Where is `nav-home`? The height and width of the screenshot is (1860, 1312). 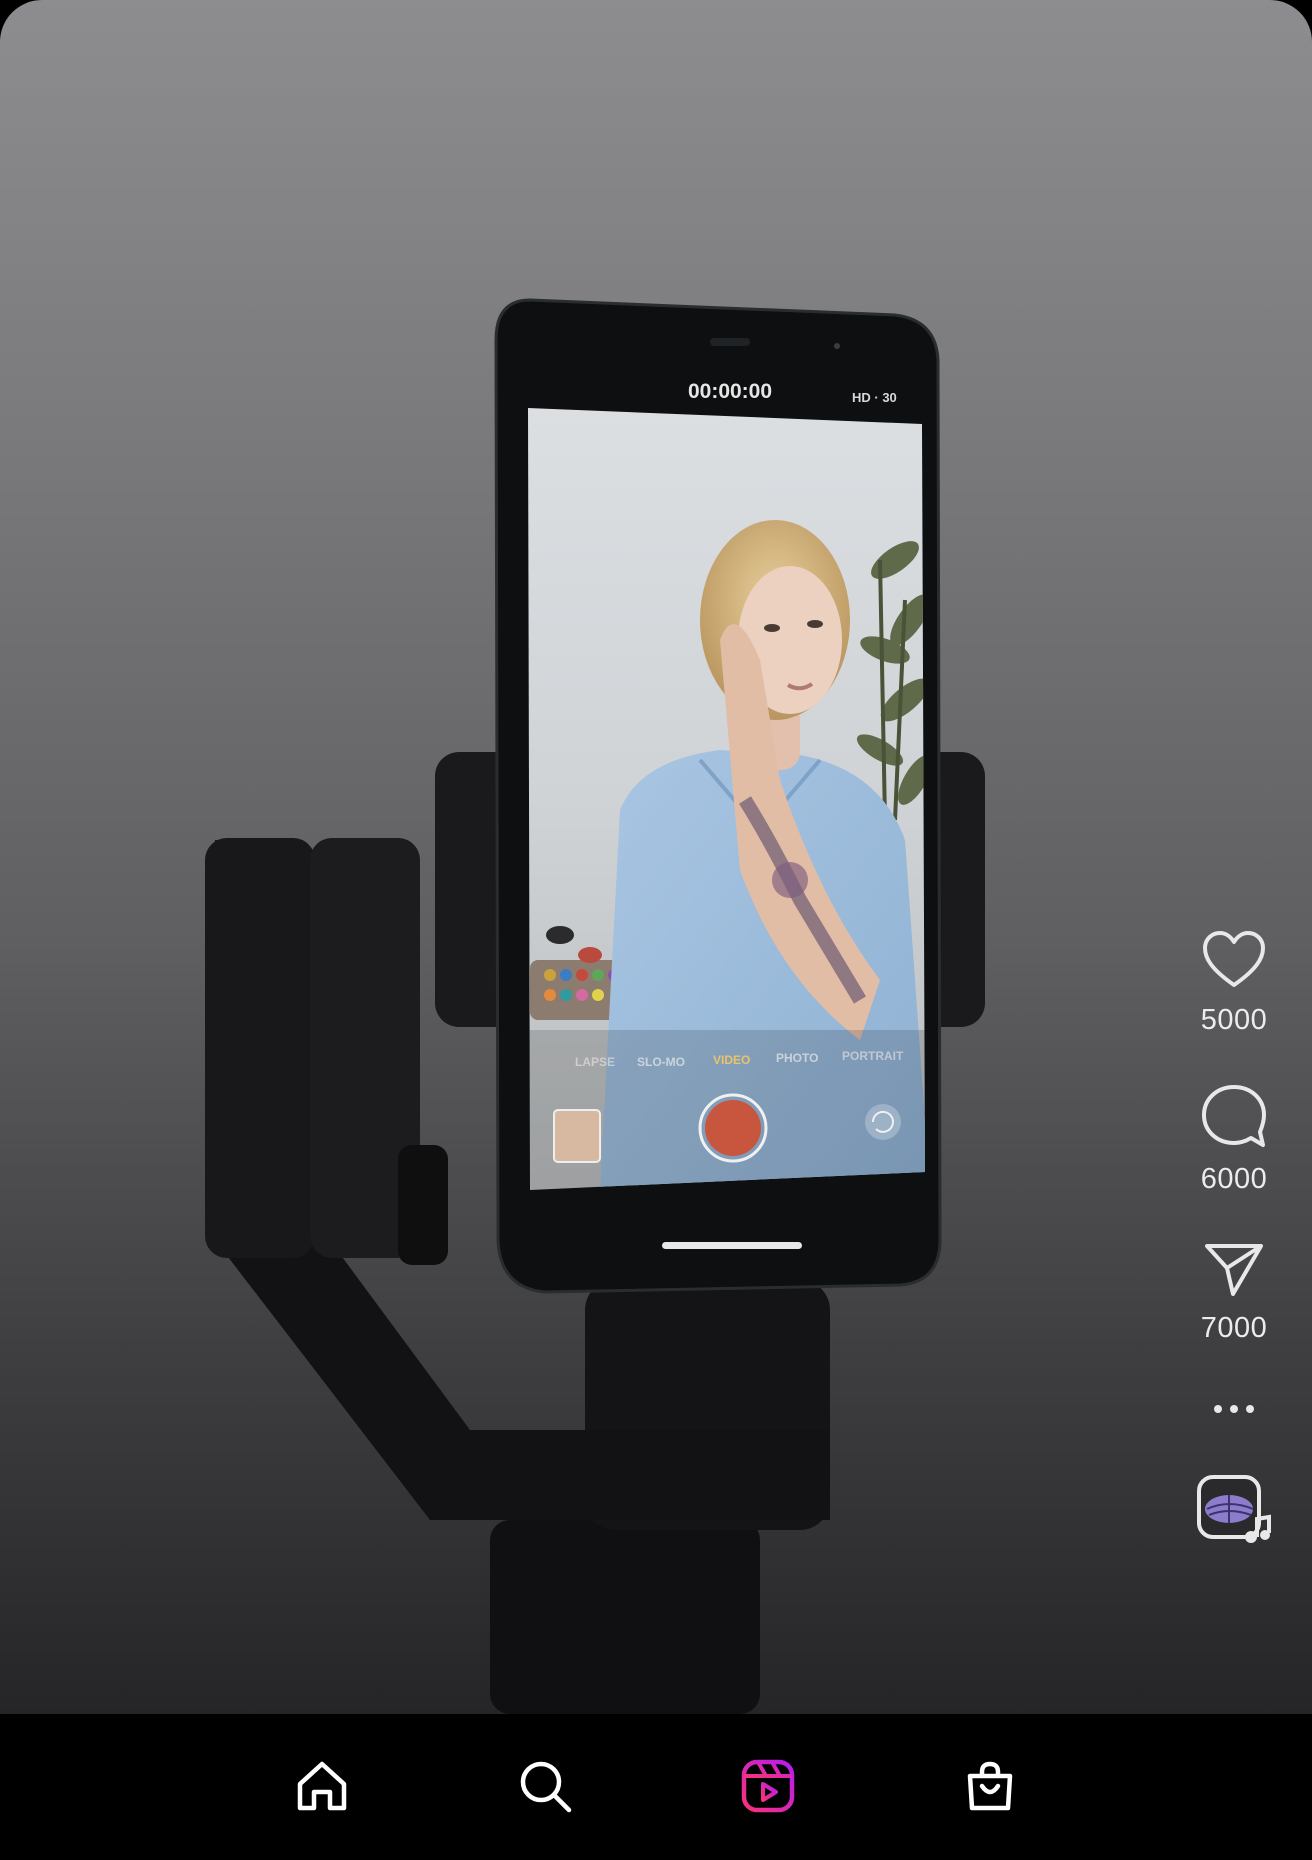 nav-home is located at coordinates (322, 1786).